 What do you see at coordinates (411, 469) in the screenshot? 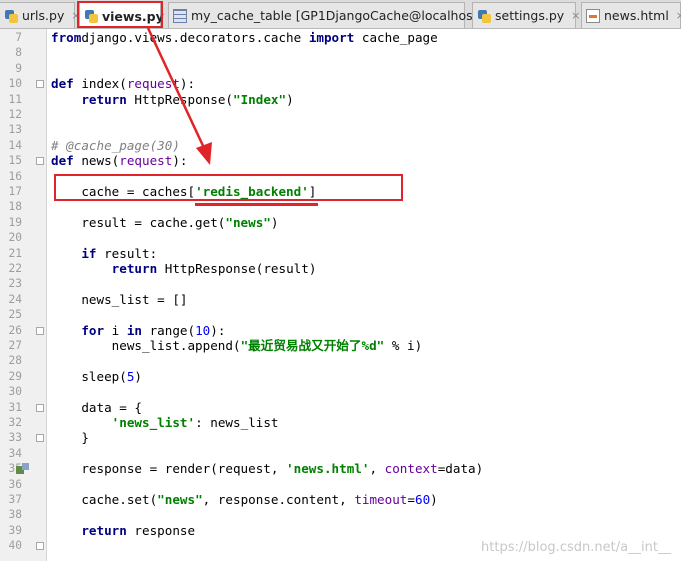
I see `code-token: context` at bounding box center [411, 469].